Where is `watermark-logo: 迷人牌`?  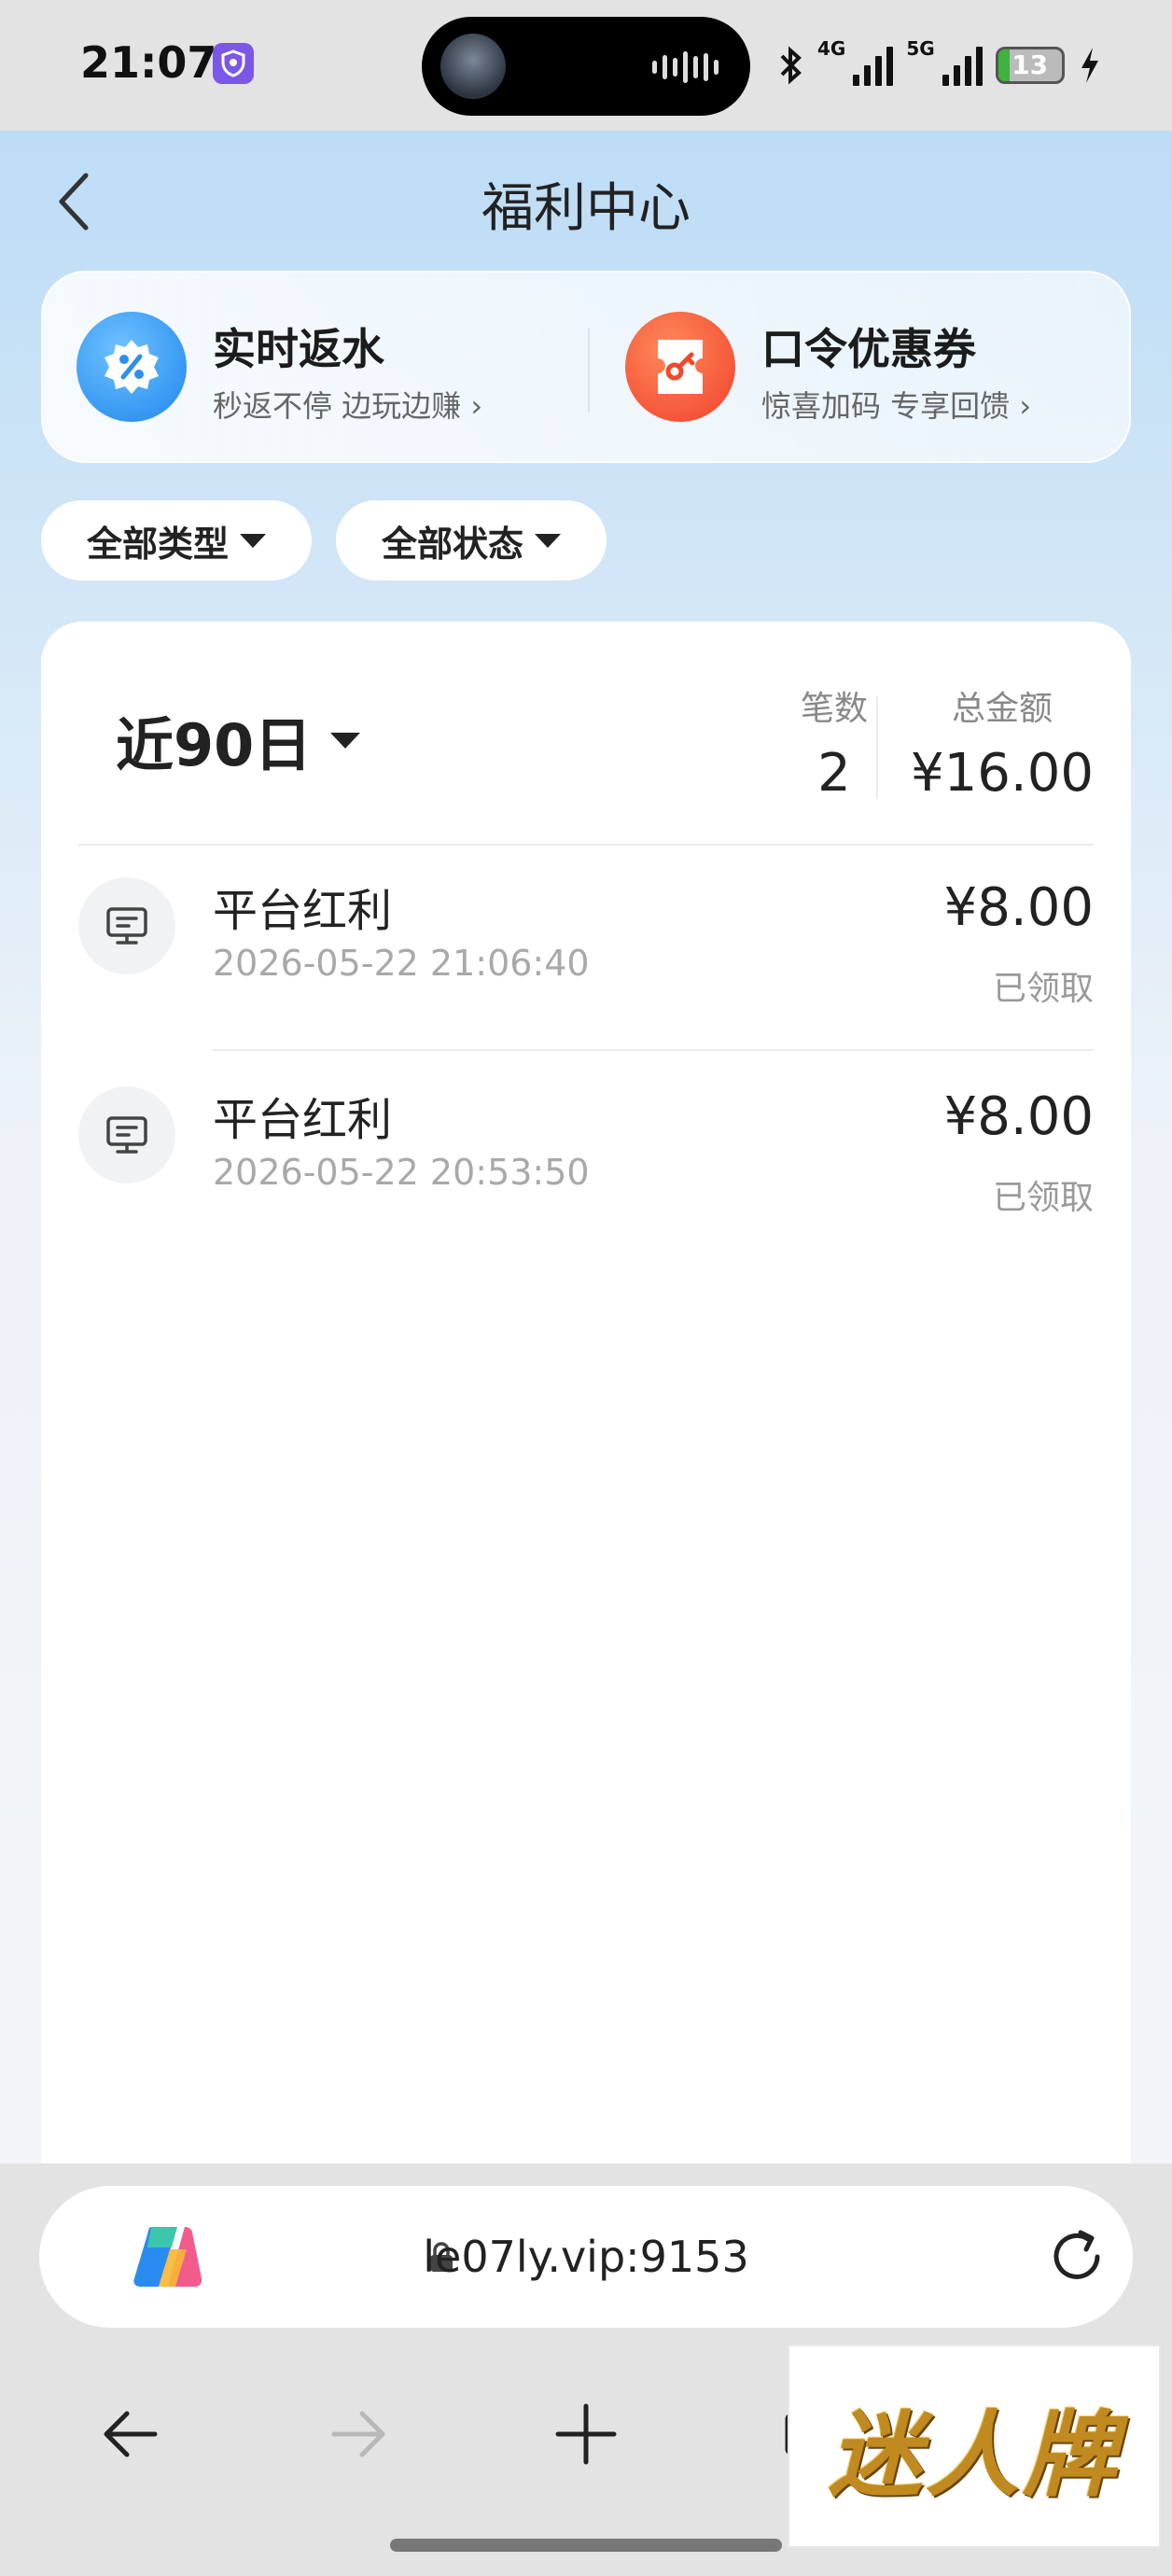
watermark-logo: 迷人牌 is located at coordinates (975, 2446).